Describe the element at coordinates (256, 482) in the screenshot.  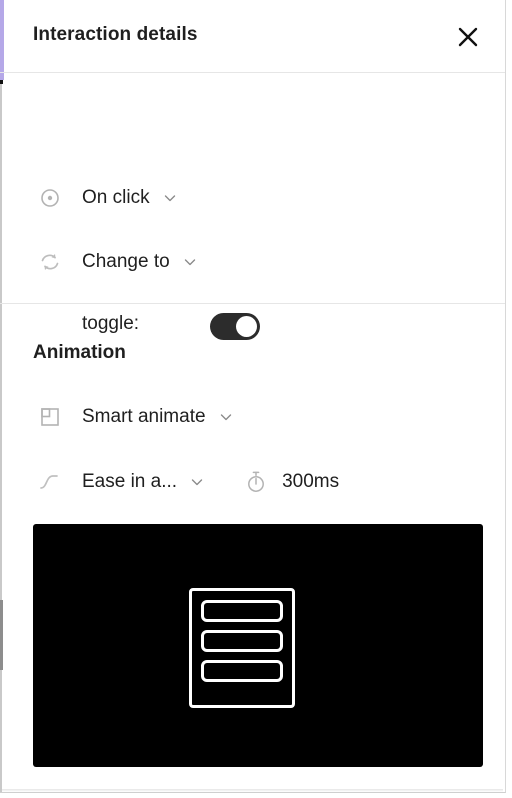
I see `stopwatch-icon` at that location.